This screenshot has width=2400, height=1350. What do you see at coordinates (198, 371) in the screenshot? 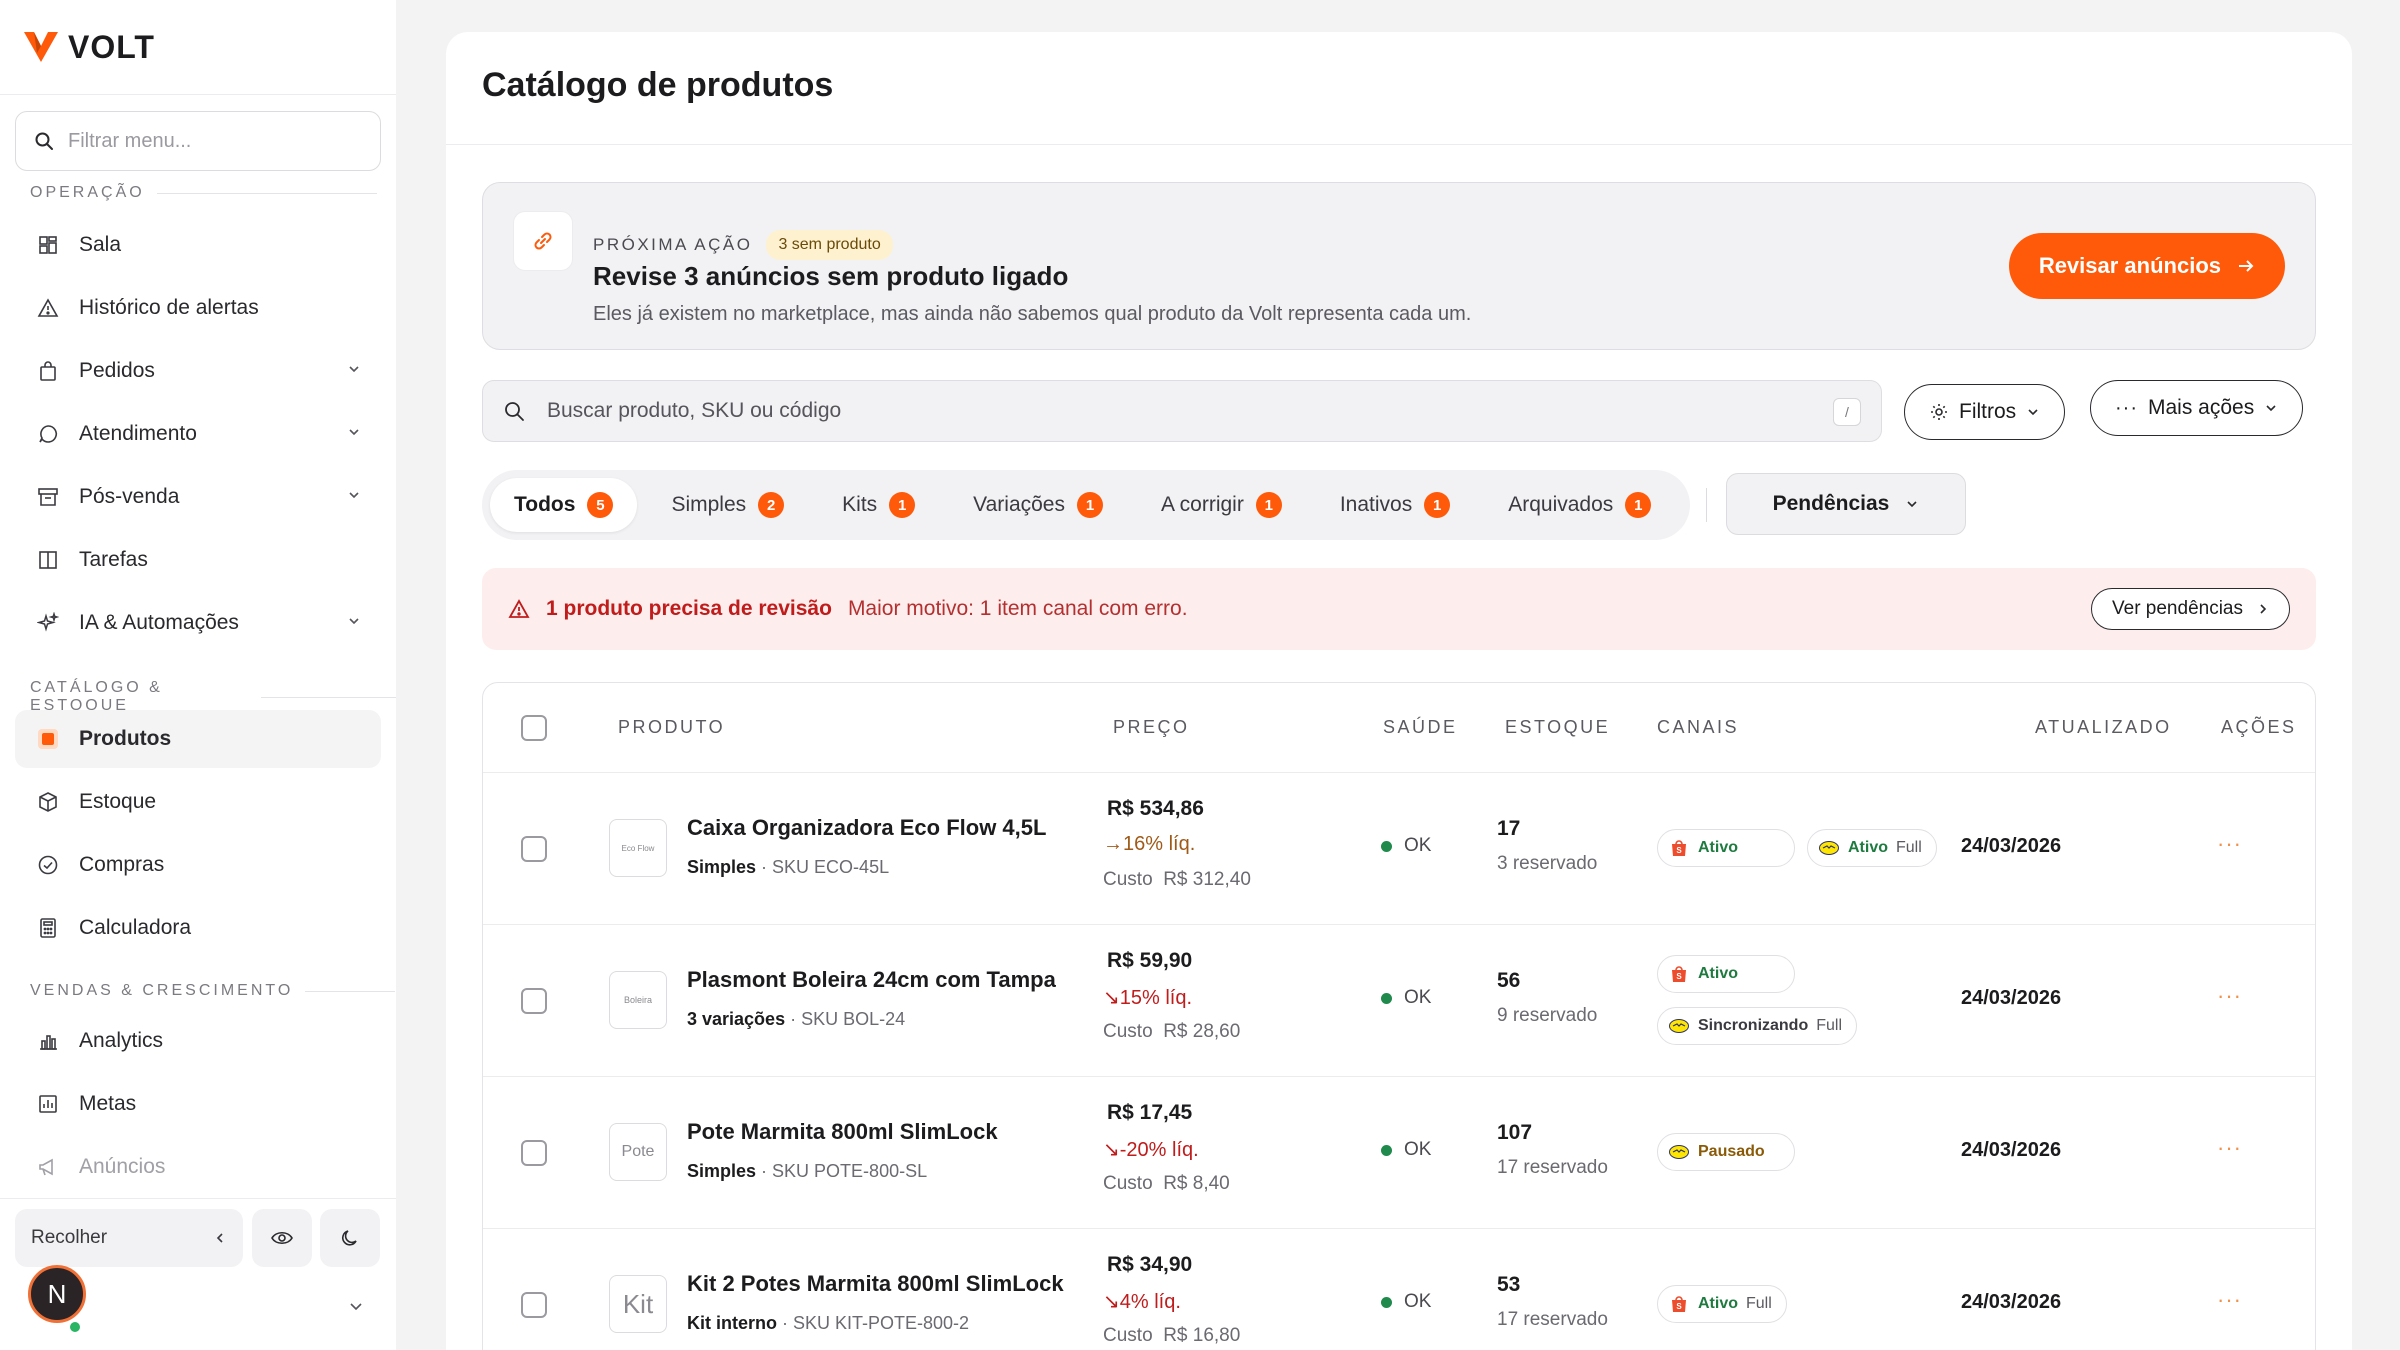
I see `sidebar-item-pedidos: Pedidos` at bounding box center [198, 371].